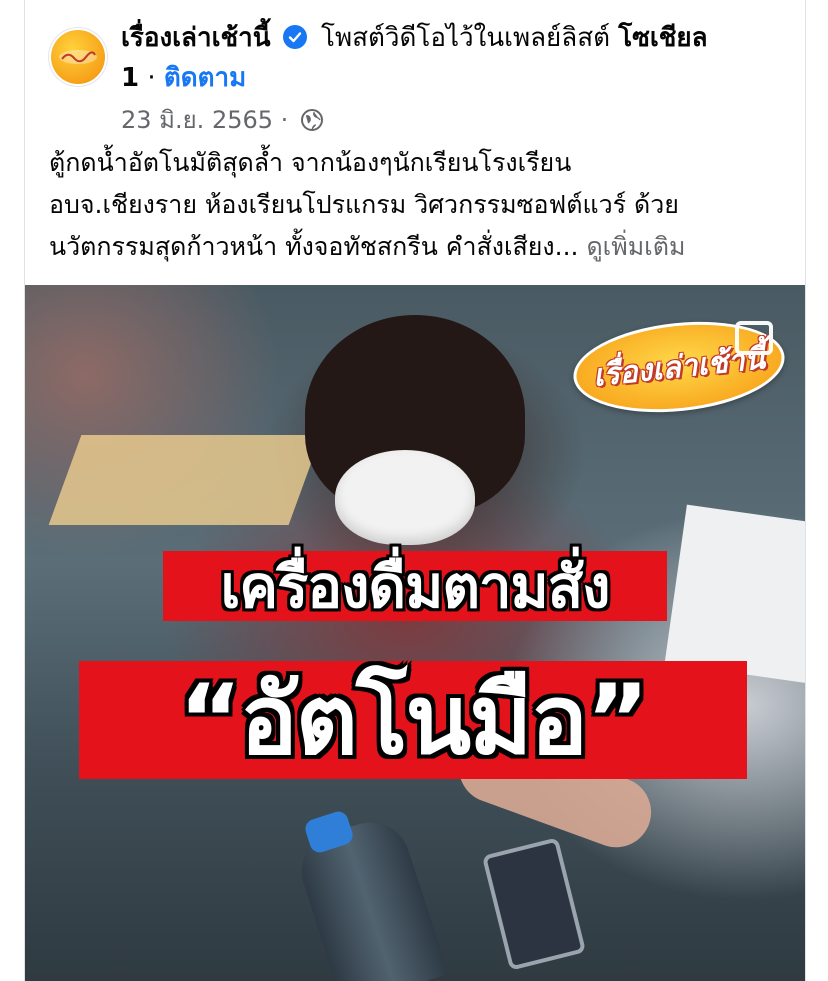  I want to click on page-name-link: เรื่องเล่าเช้านี้, so click(196, 38).